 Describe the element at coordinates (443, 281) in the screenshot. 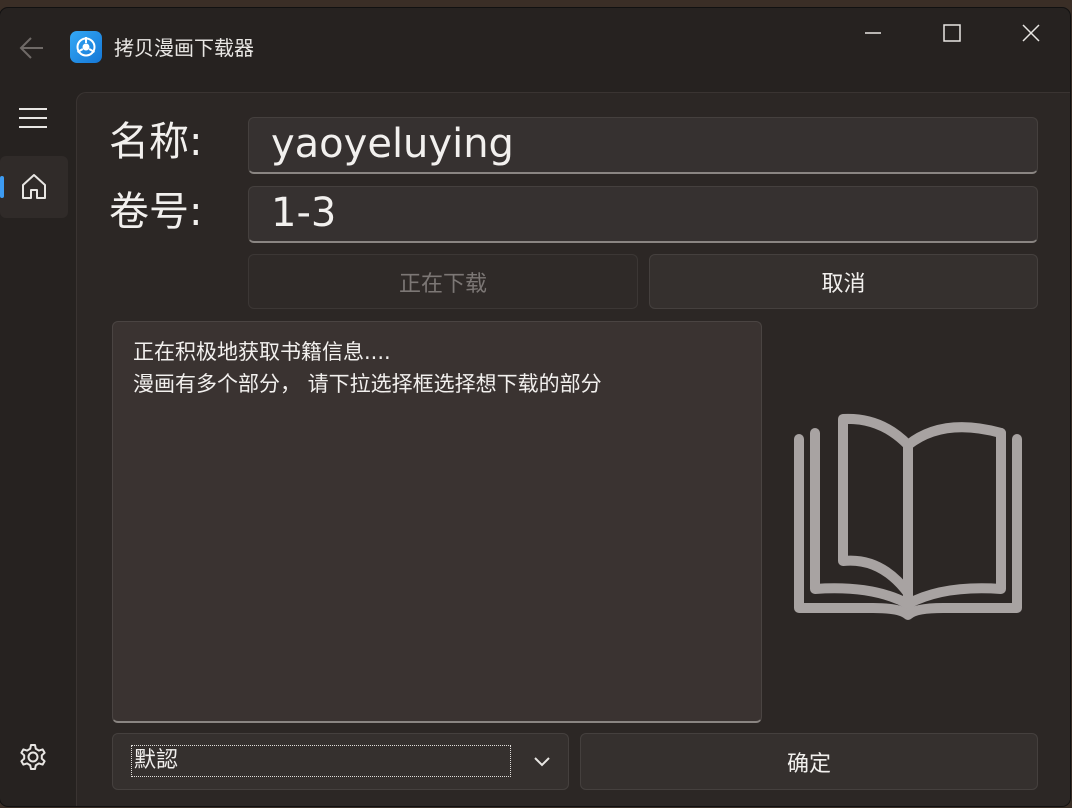

I see `download-button: 正在下载` at that location.